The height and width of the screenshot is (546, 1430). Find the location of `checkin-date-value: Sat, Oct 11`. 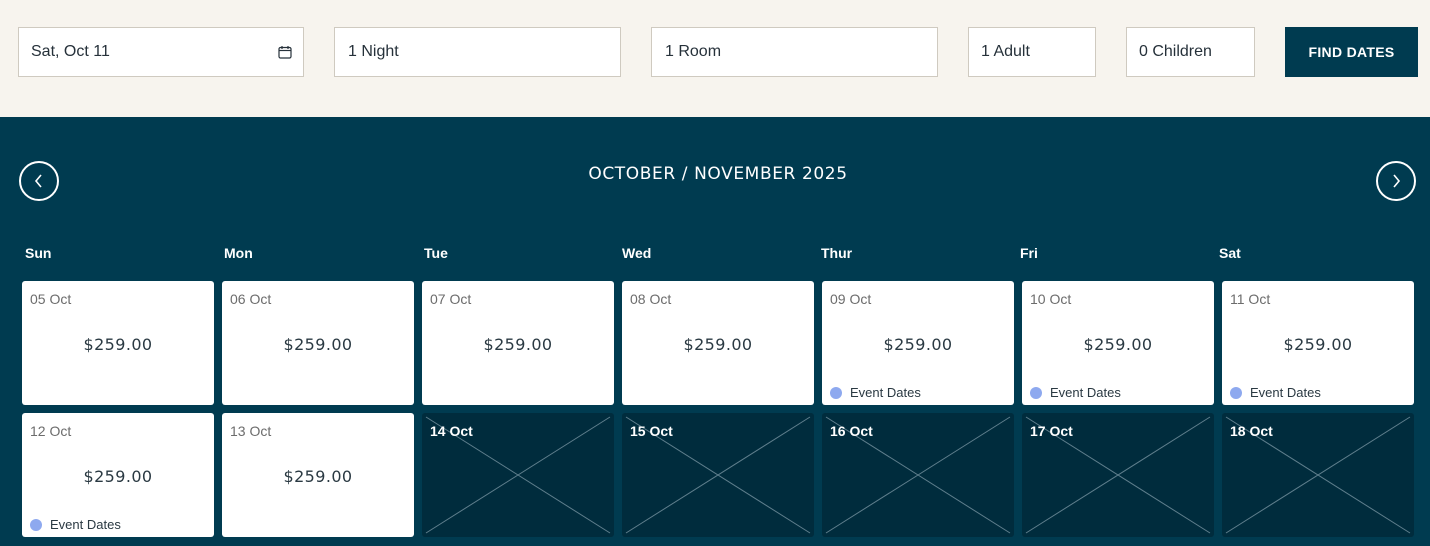

checkin-date-value: Sat, Oct 11 is located at coordinates (70, 51).